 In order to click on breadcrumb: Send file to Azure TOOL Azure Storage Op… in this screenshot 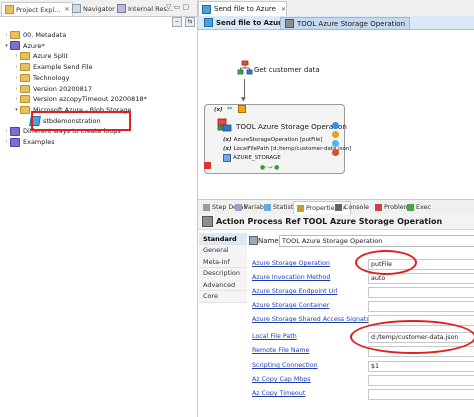, I will do `click(336, 23)`.